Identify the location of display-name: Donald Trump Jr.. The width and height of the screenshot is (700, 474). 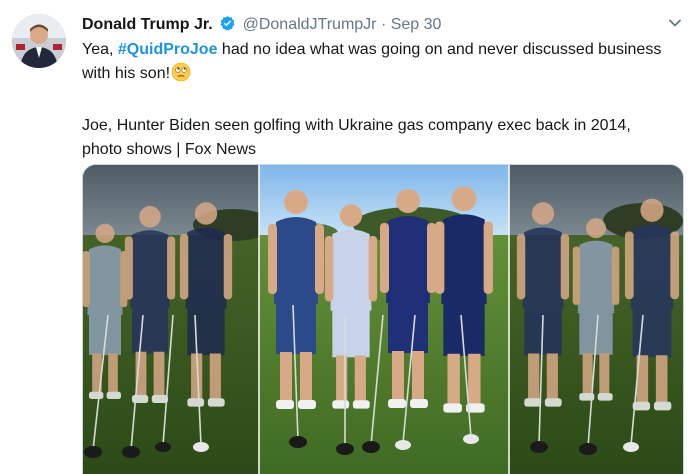
(147, 24).